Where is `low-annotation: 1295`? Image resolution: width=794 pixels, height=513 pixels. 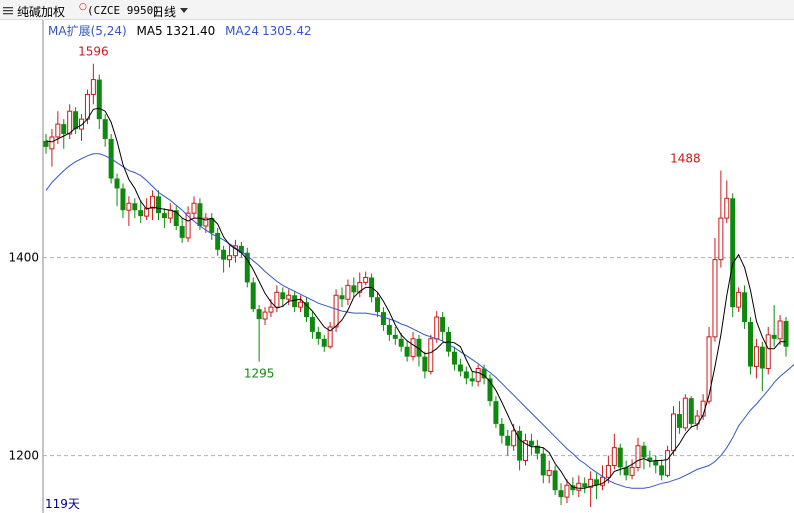
low-annotation: 1295 is located at coordinates (259, 374).